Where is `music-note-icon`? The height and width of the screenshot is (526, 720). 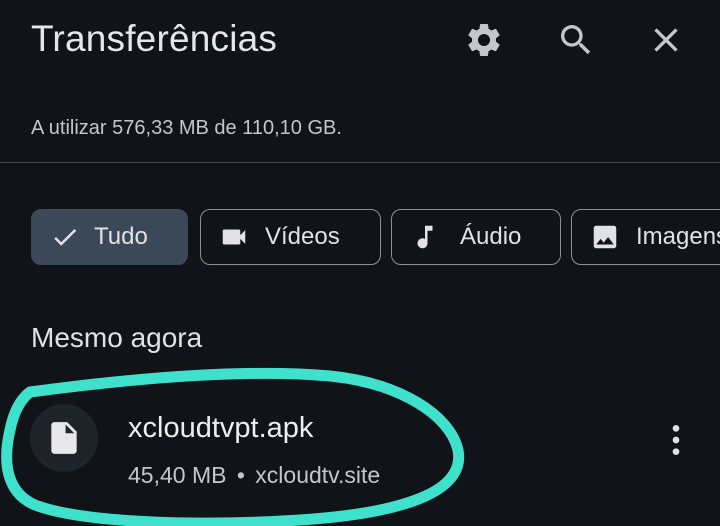
music-note-icon is located at coordinates (425, 237).